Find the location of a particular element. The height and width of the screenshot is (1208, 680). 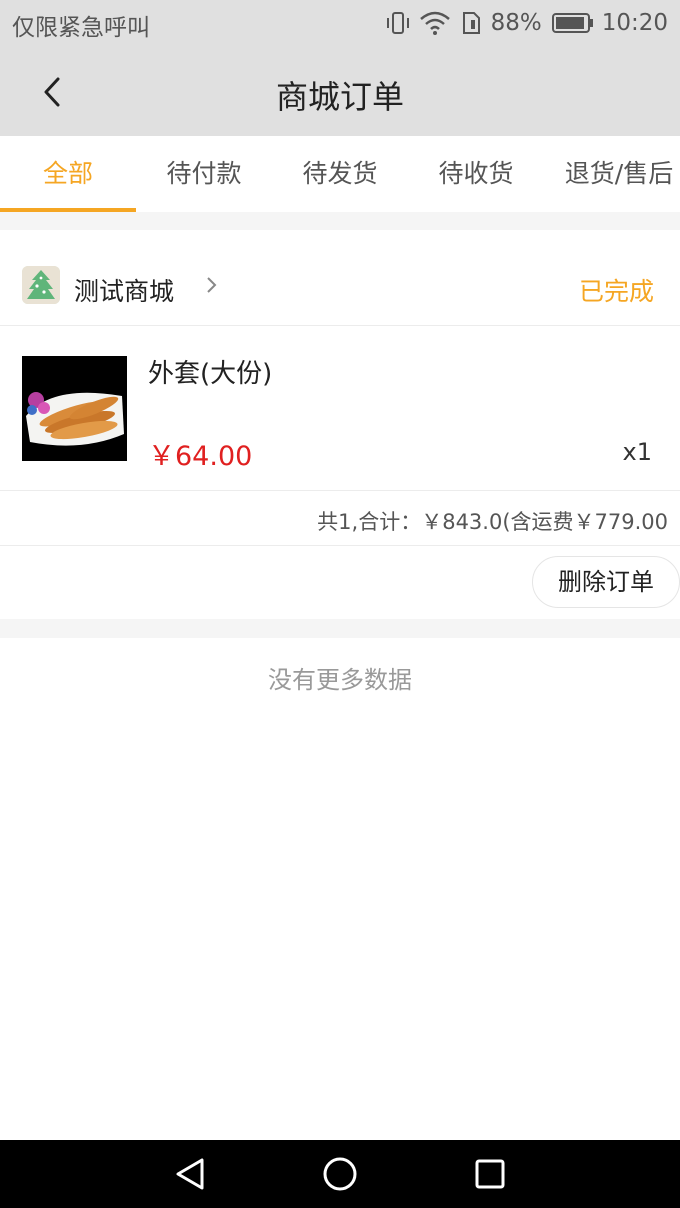

shop-avatar is located at coordinates (41, 285).